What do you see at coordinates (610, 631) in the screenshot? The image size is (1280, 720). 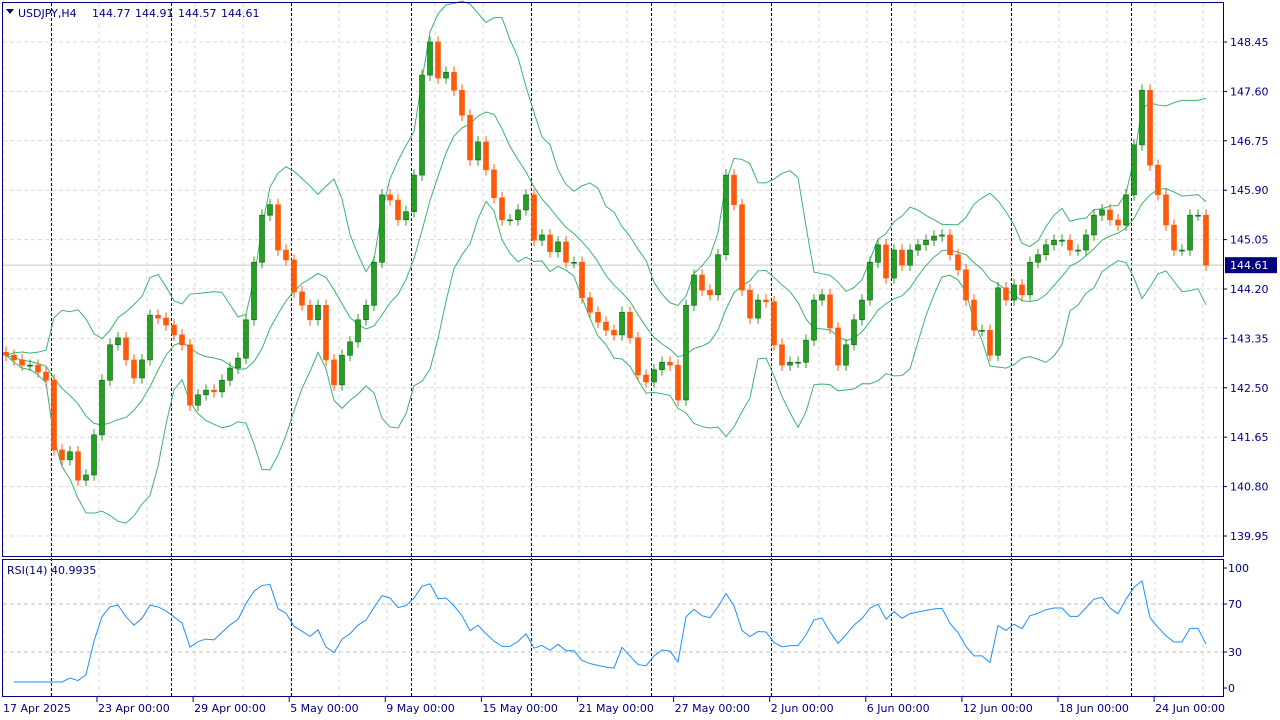 I see `rsi-series-line` at bounding box center [610, 631].